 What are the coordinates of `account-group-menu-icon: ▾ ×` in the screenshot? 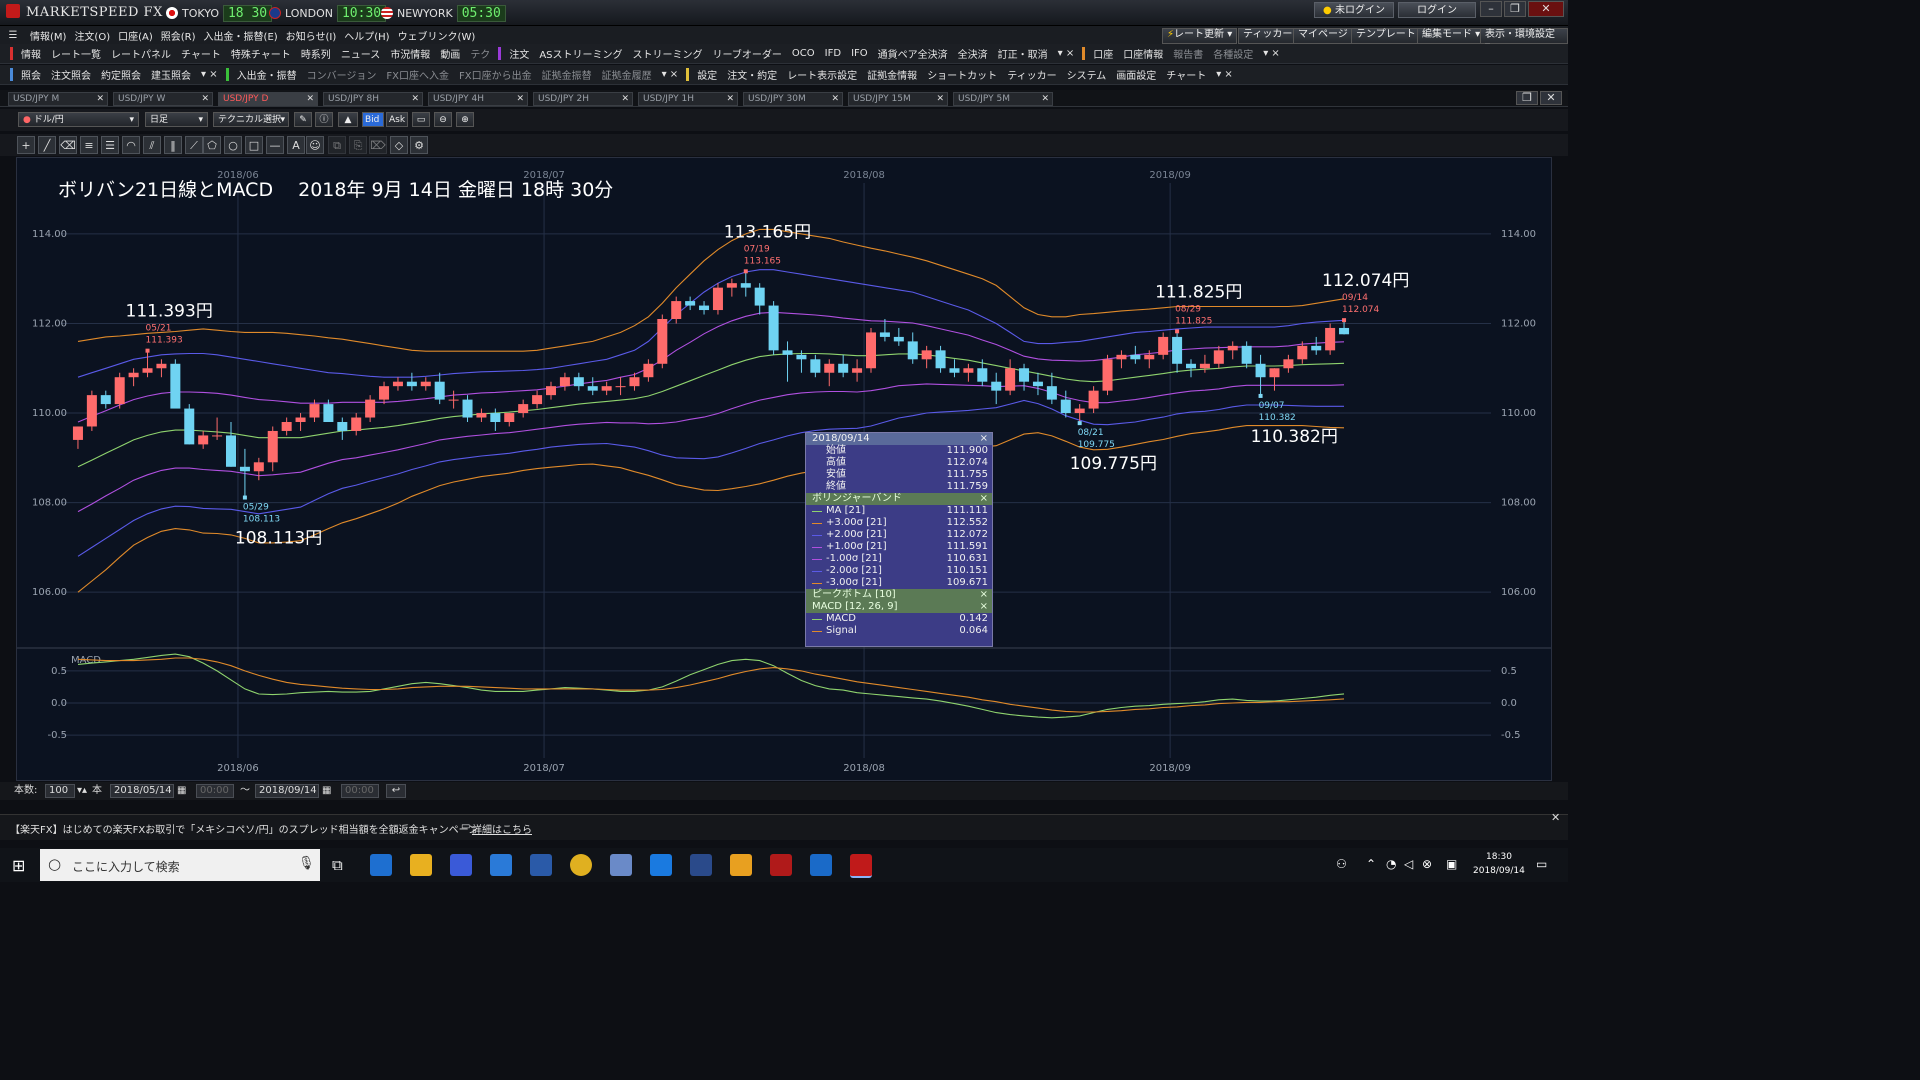 It's located at (1271, 53).